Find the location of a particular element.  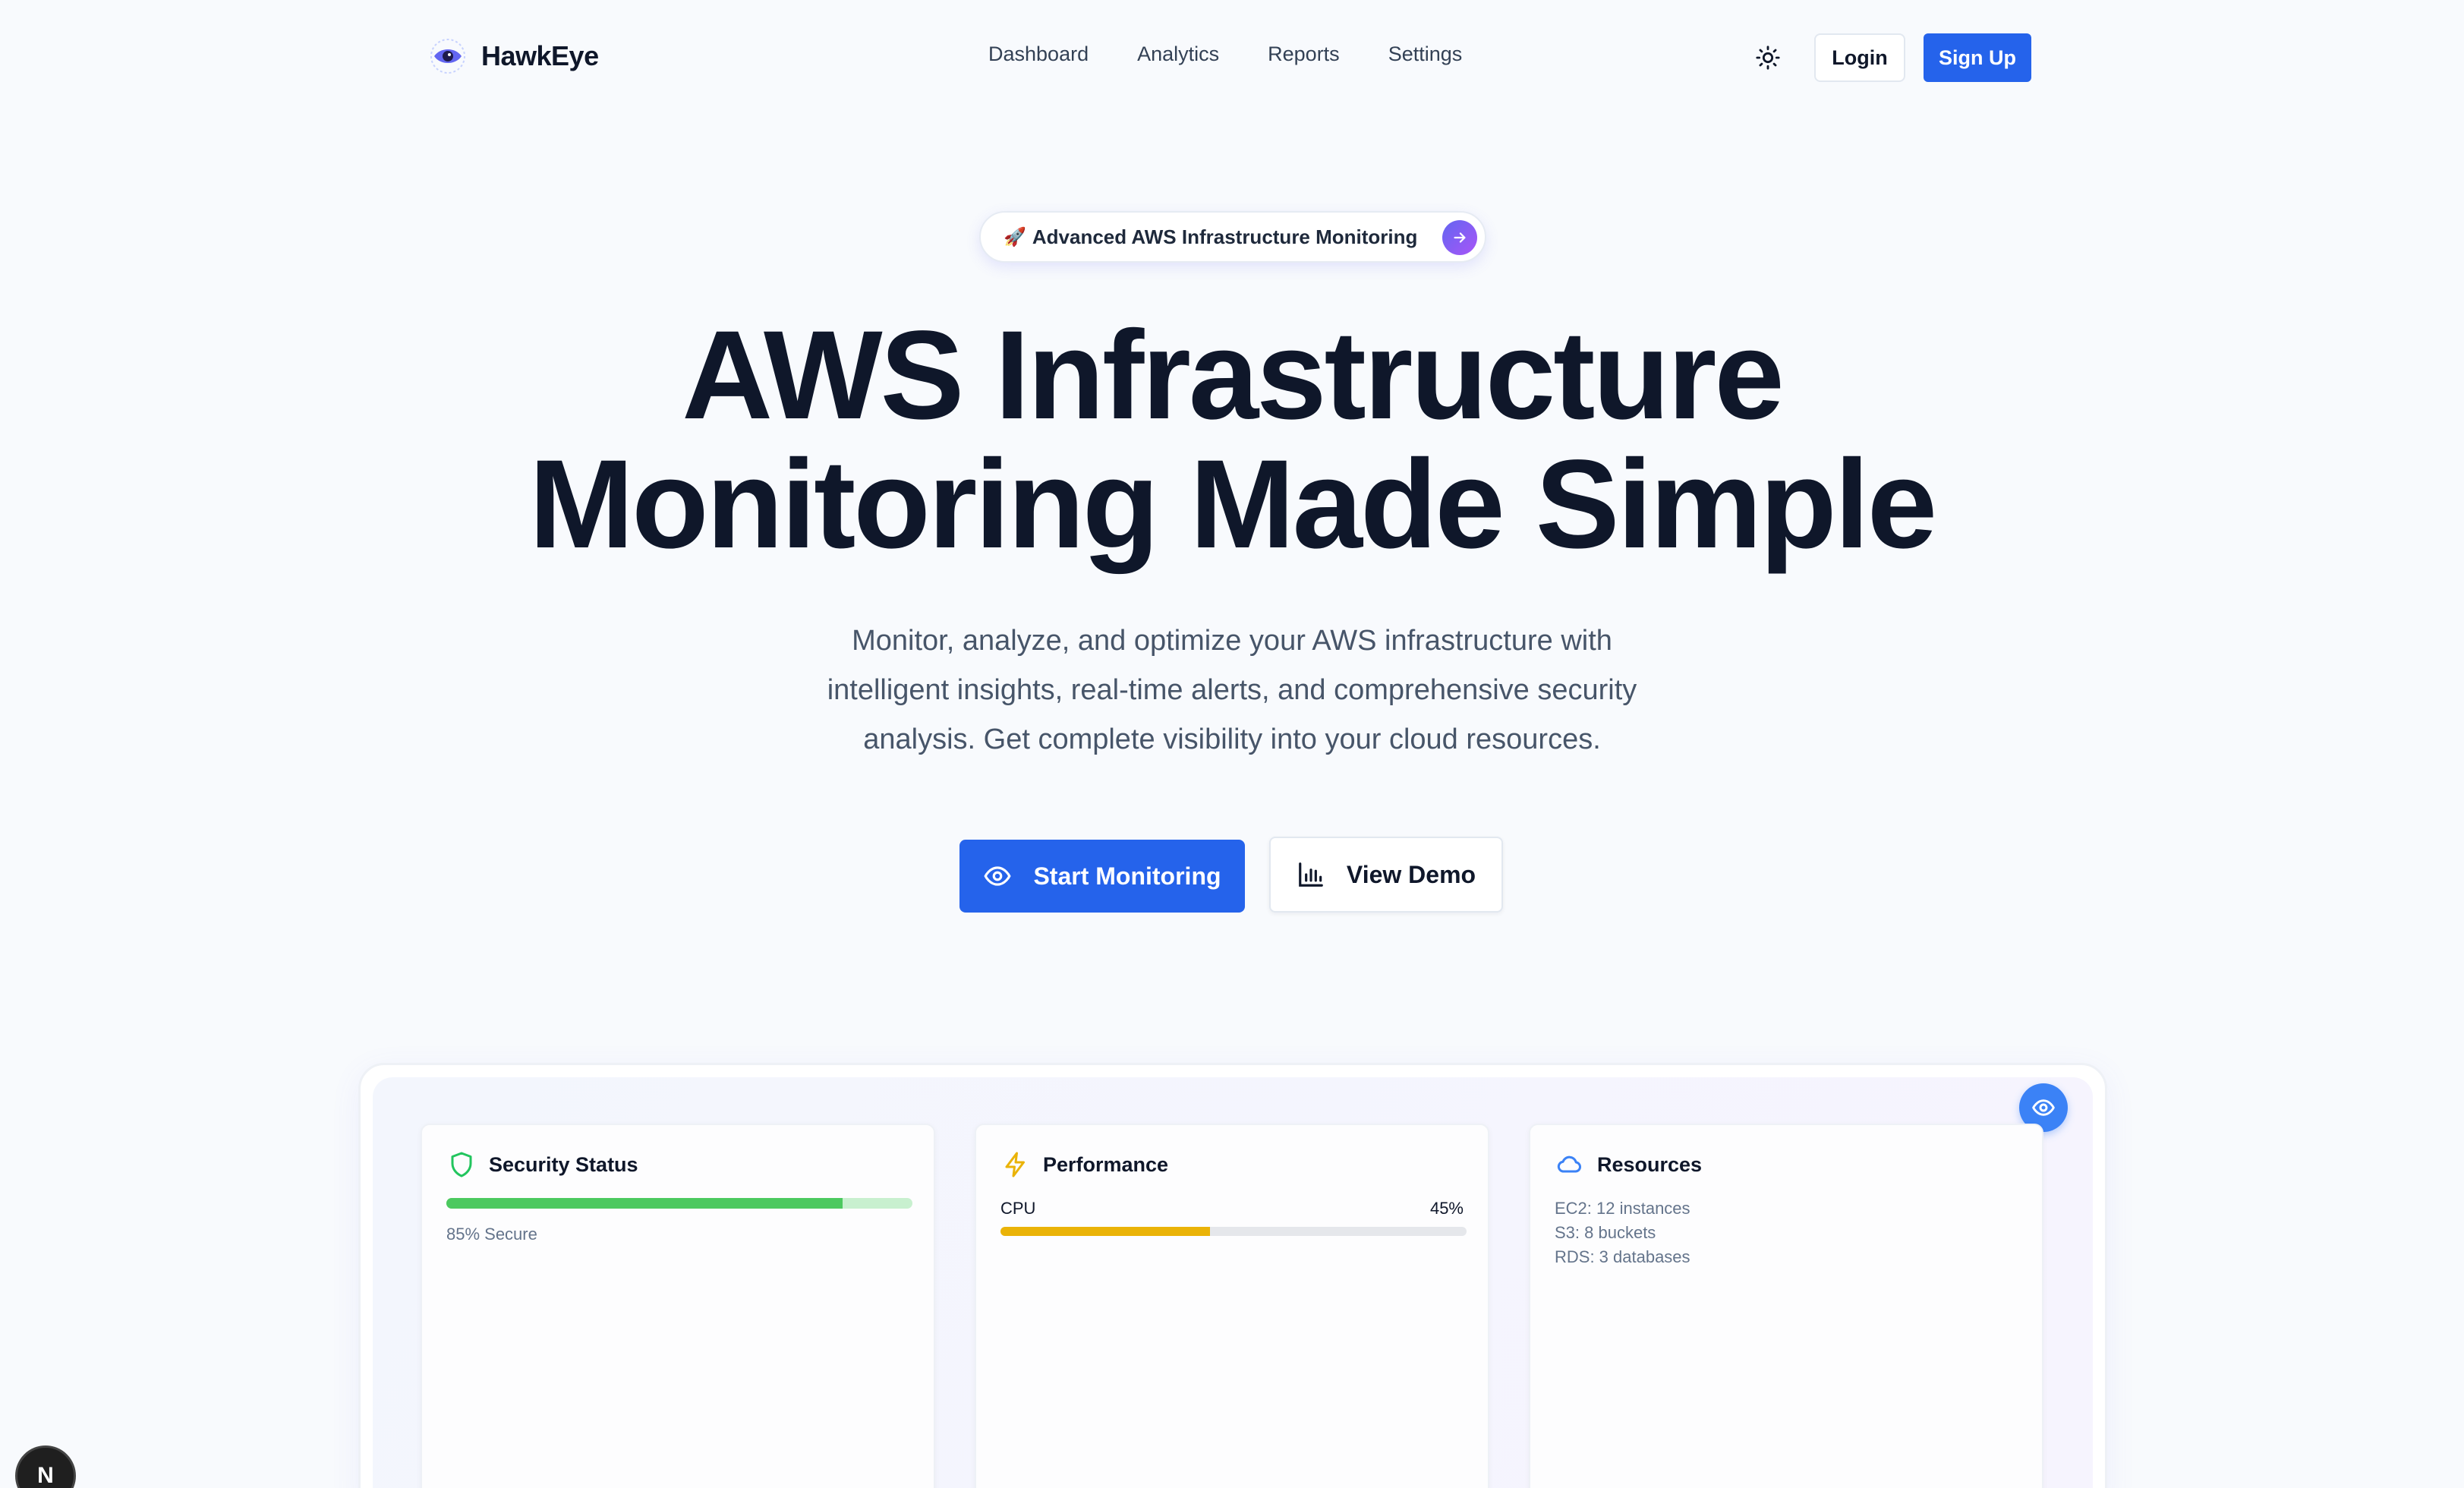

shield-icon is located at coordinates (461, 1164).